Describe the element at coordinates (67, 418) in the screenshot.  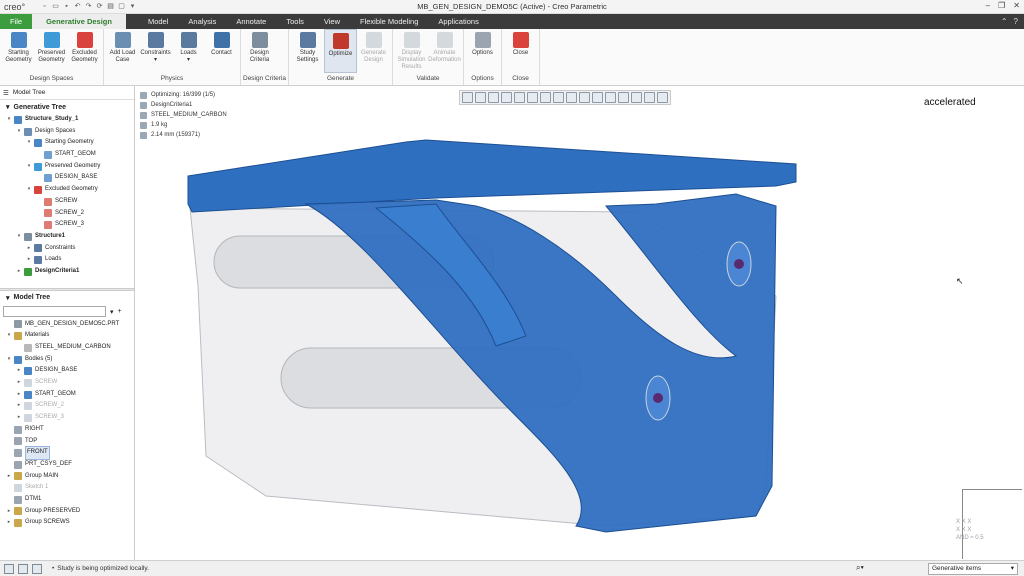
I see `tree-item: ▸ SCREW_3` at that location.